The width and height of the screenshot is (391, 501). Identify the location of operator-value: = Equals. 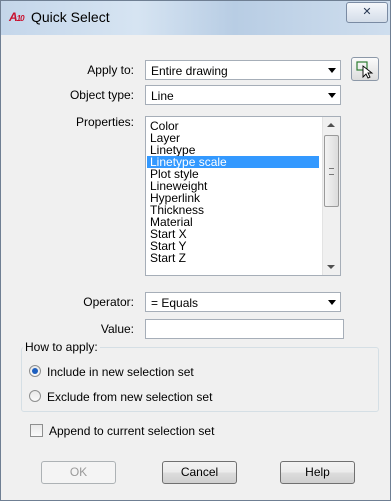
(175, 303).